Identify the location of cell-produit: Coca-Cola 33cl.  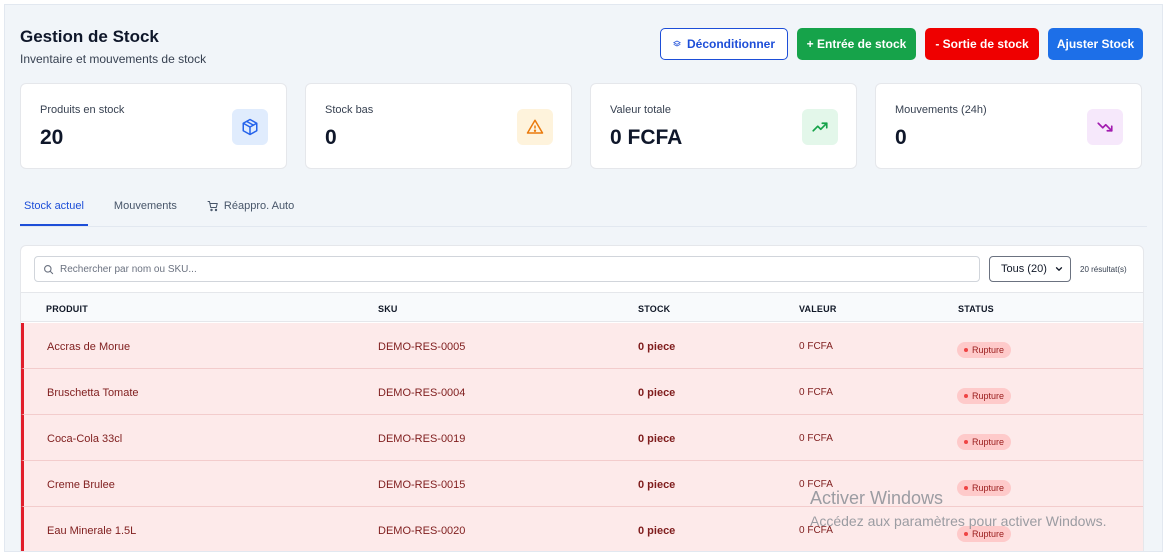
(85, 439).